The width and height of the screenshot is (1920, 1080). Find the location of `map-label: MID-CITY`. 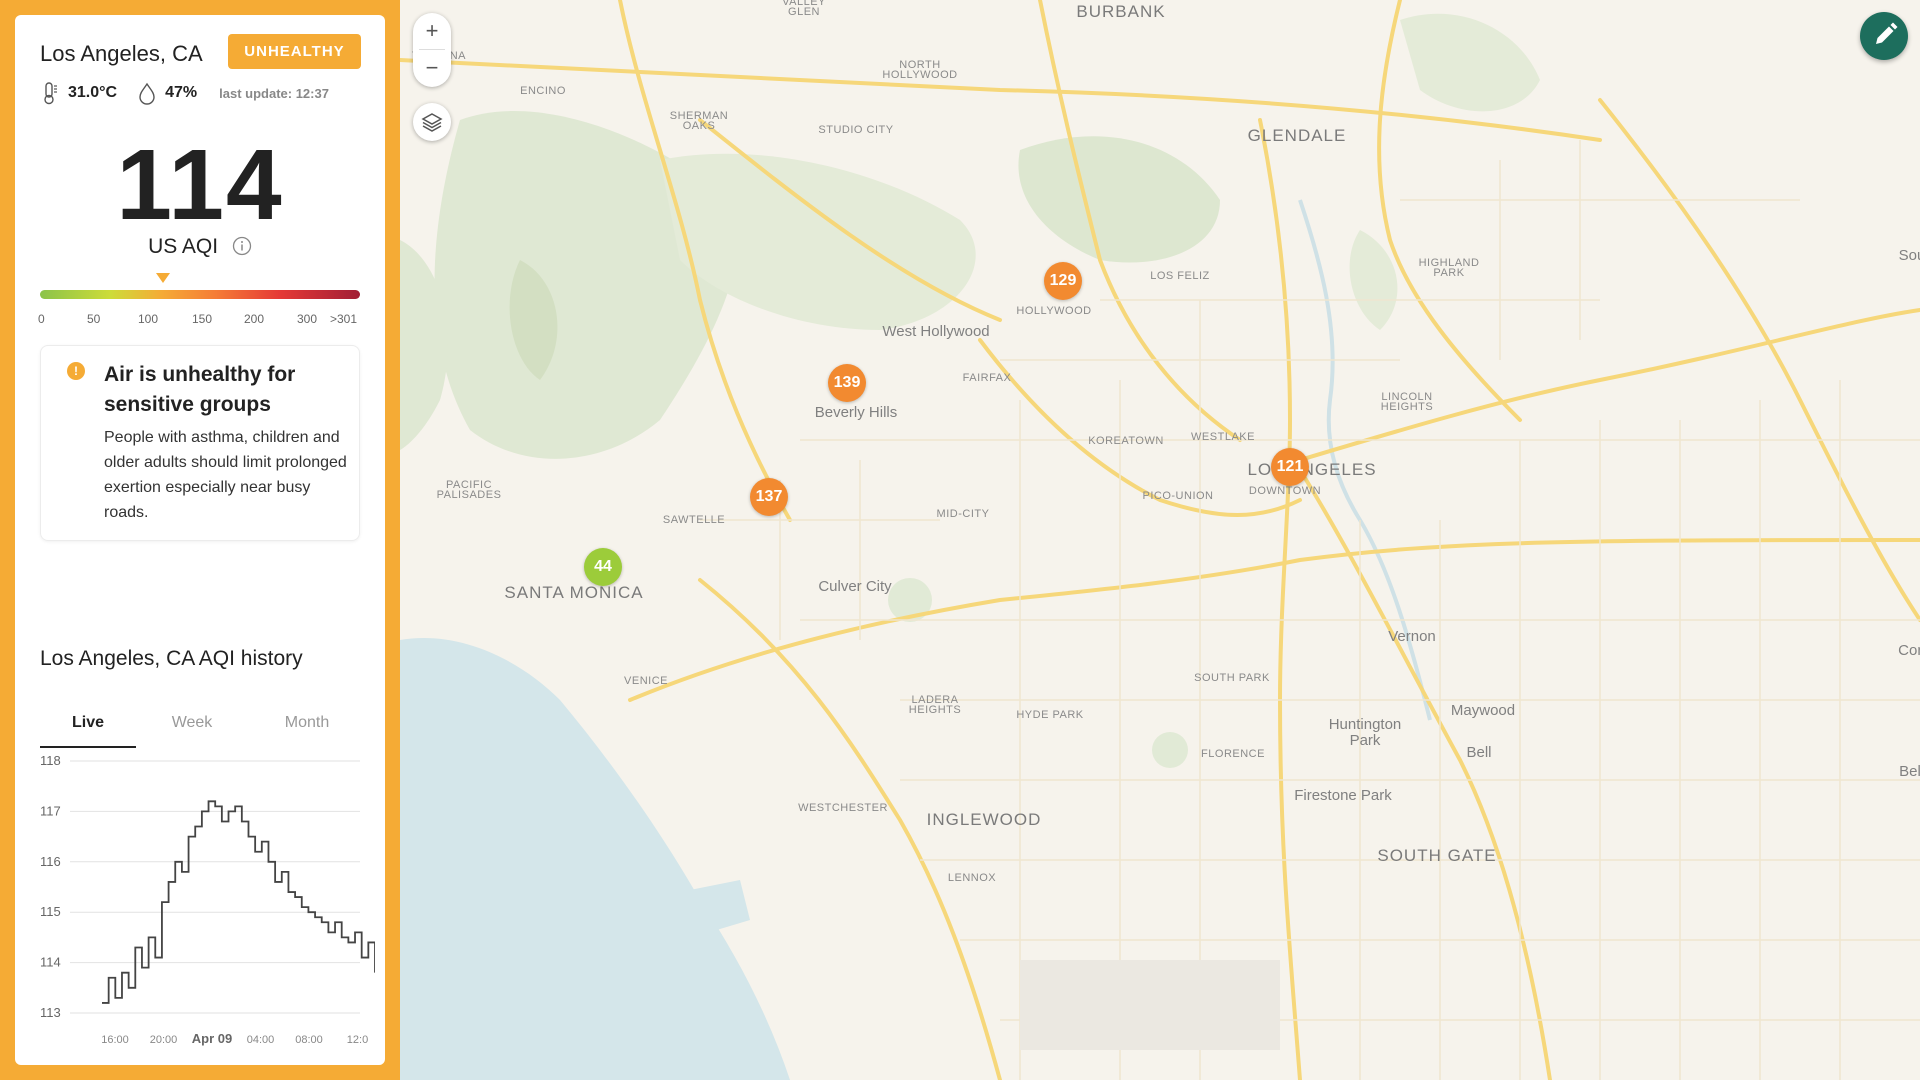

map-label: MID-CITY is located at coordinates (963, 514).